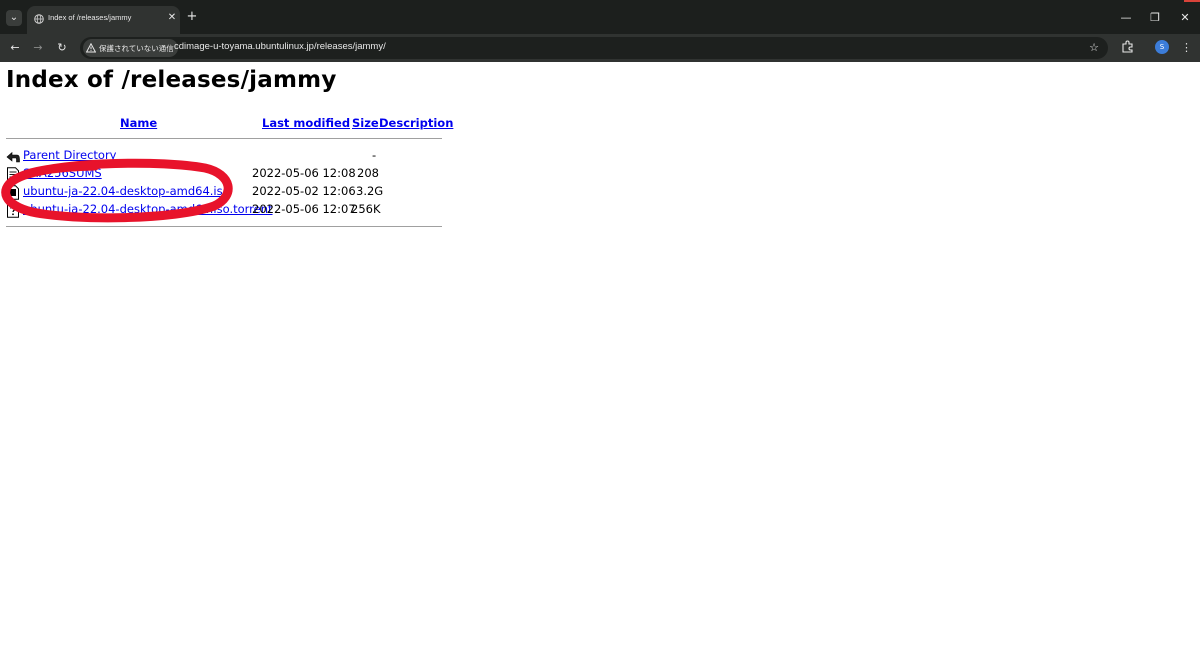  Describe the element at coordinates (1185, 18) in the screenshot. I see `close-window-button: ✕` at that location.